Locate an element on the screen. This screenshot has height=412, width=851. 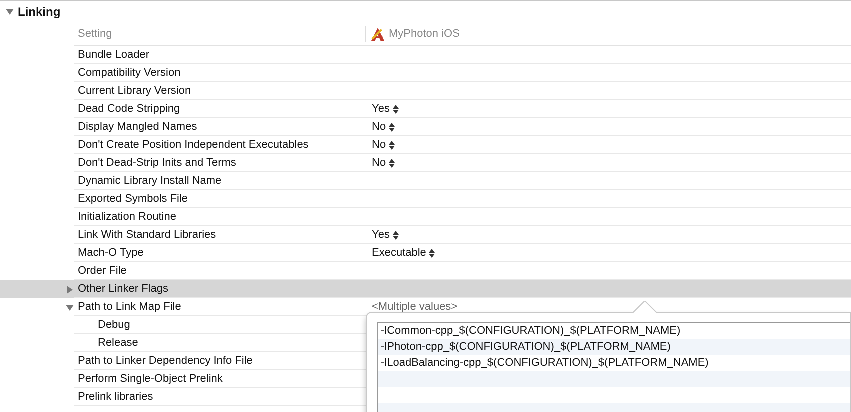
flags-text-area: -lCommon-cpp_$(CONFIGURATION)_$(PLATFORM_NAME) -lPhoton-cpp_$(CONFIGURATION)_$(PLATFORM_NAME) -lLoadBalancing-cpp_$(CONFIGURATION)_$(PLATFORM_NAME) is located at coordinates (613, 367).